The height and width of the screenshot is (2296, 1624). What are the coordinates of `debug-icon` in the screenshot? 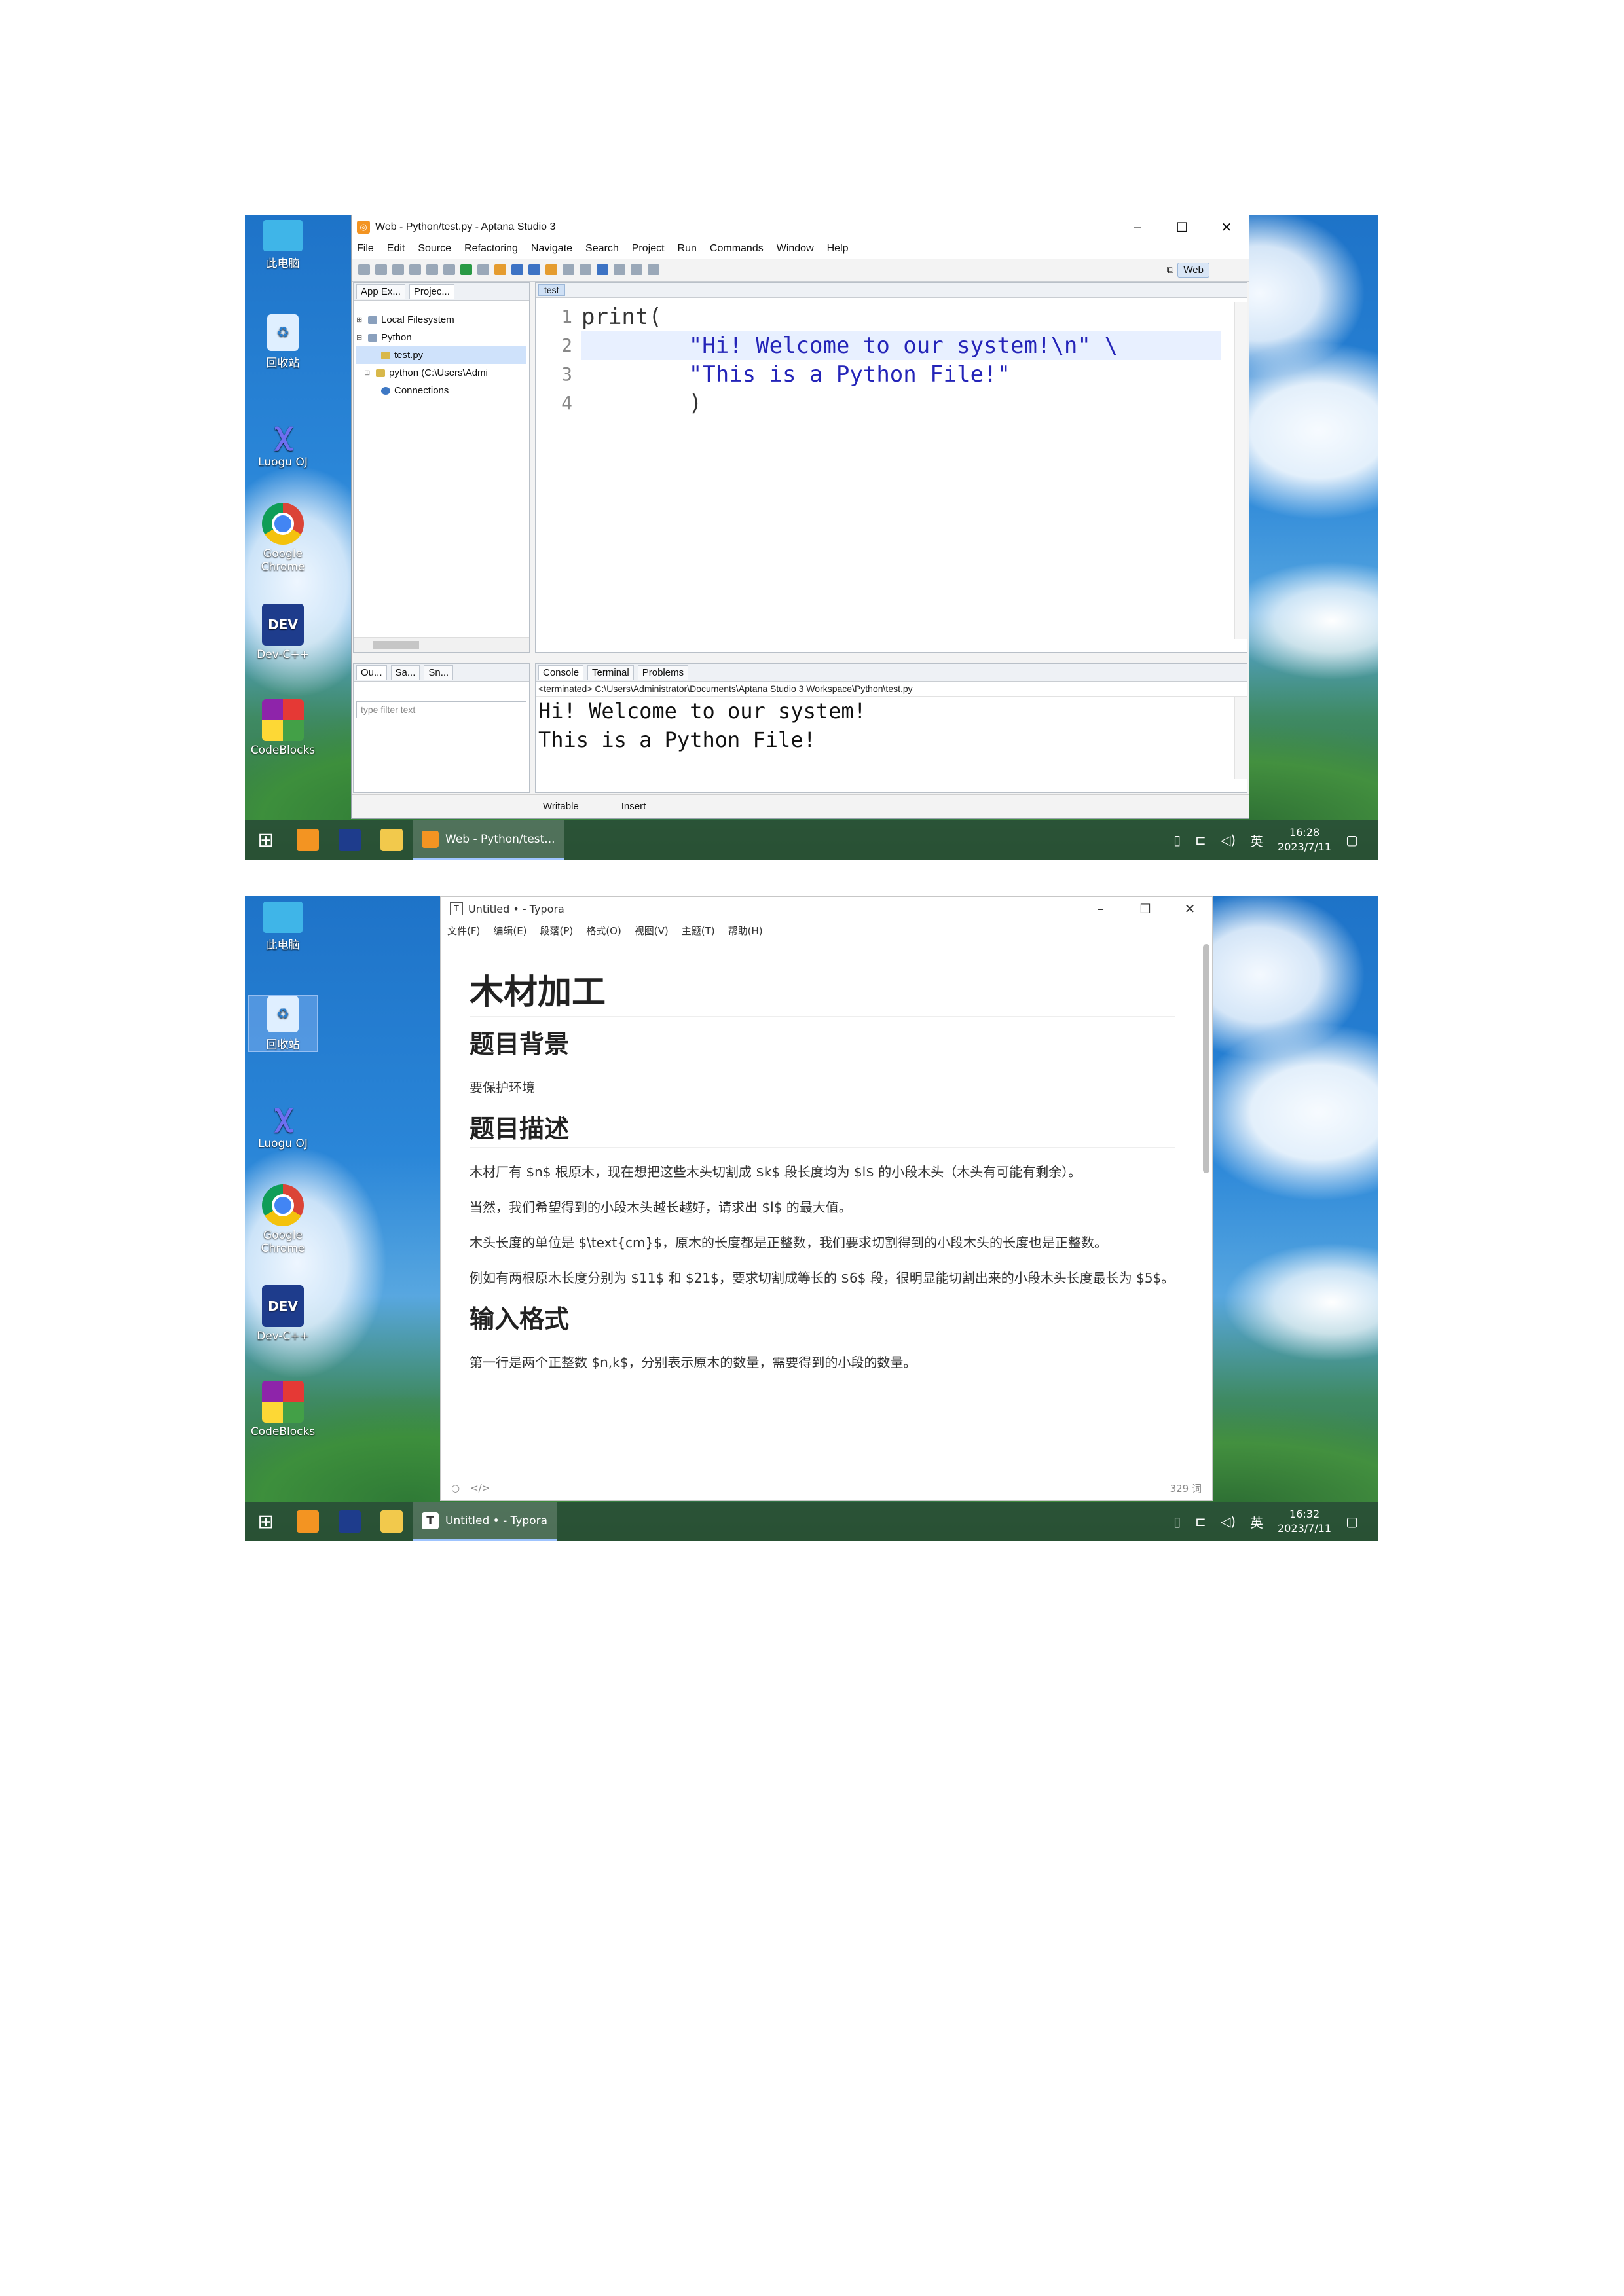 It's located at (483, 269).